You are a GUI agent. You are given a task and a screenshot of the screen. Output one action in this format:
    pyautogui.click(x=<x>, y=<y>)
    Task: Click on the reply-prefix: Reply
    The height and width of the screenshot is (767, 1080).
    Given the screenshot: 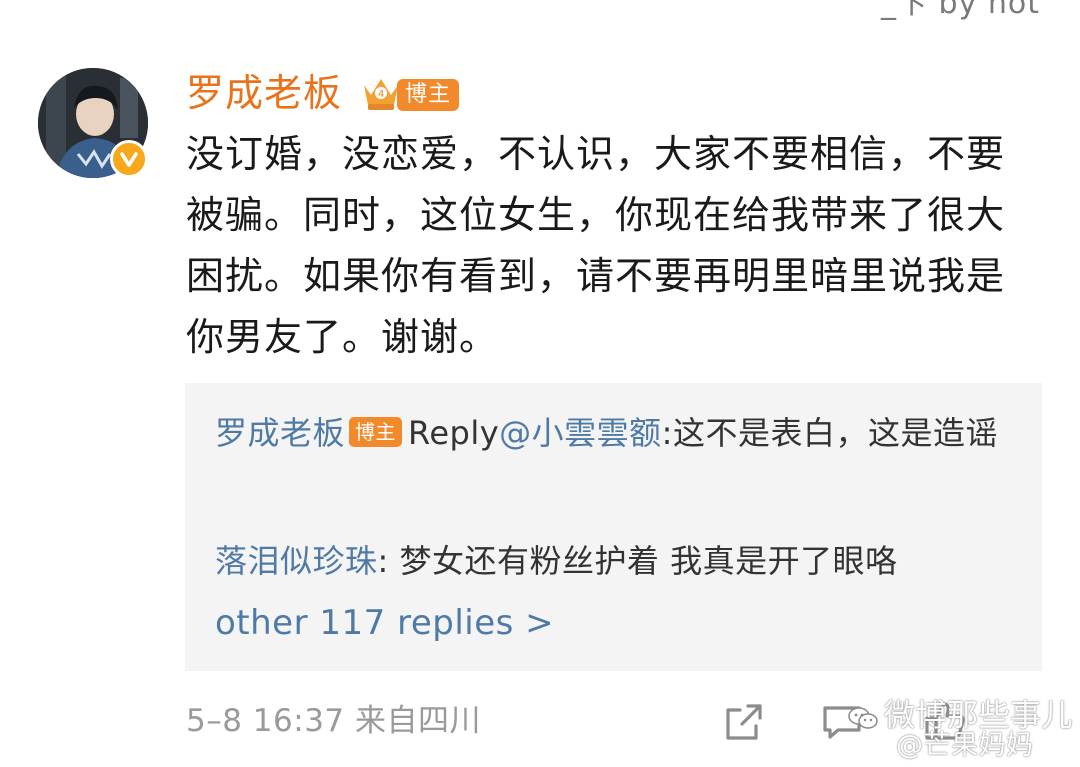 What is the action you would take?
    pyautogui.click(x=454, y=433)
    